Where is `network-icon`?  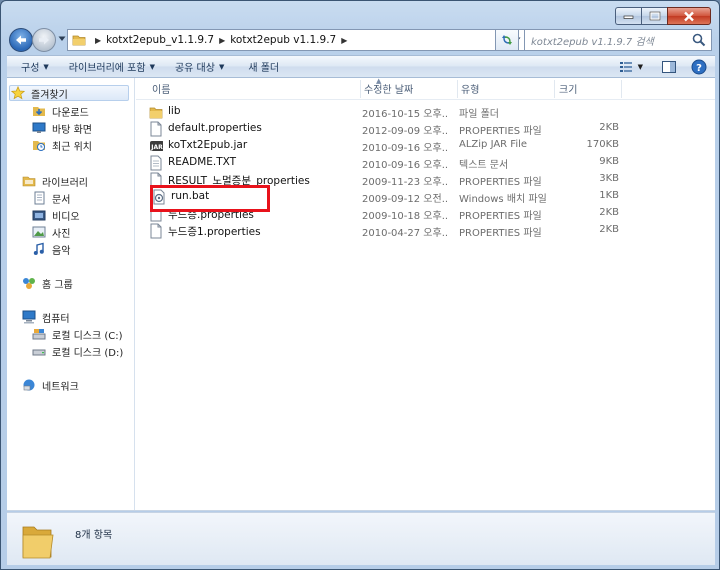 network-icon is located at coordinates (29, 385).